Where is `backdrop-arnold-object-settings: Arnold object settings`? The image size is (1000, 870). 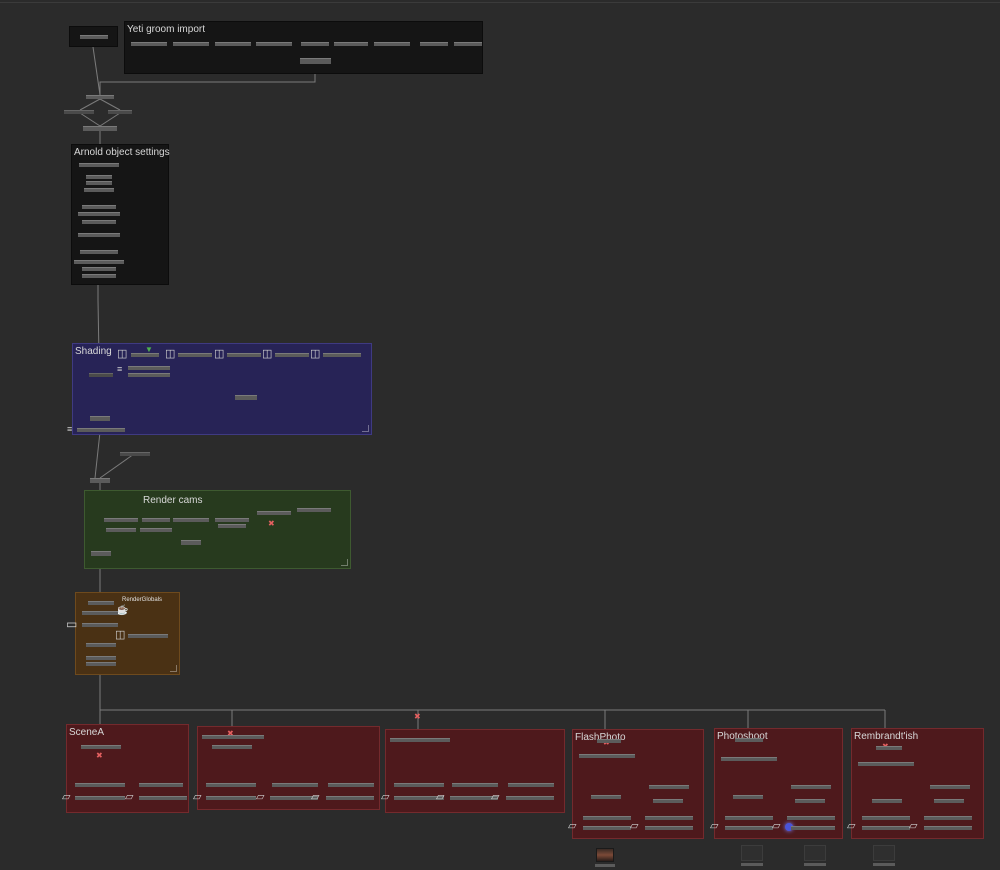
backdrop-arnold-object-settings: Arnold object settings is located at coordinates (120, 214).